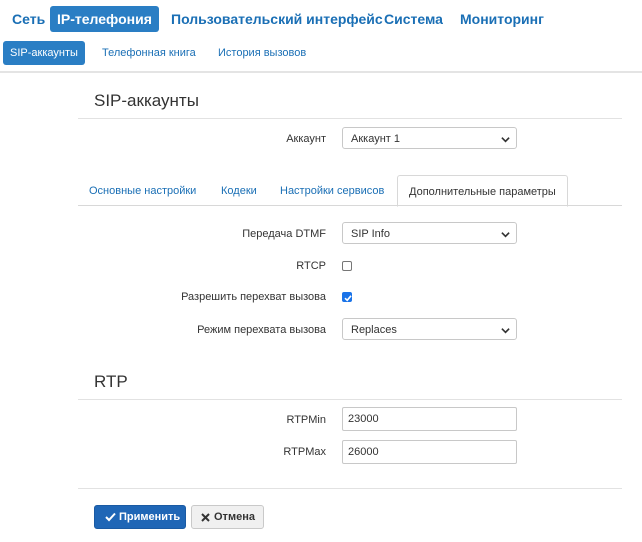  I want to click on apply-button: Применить, so click(140, 517).